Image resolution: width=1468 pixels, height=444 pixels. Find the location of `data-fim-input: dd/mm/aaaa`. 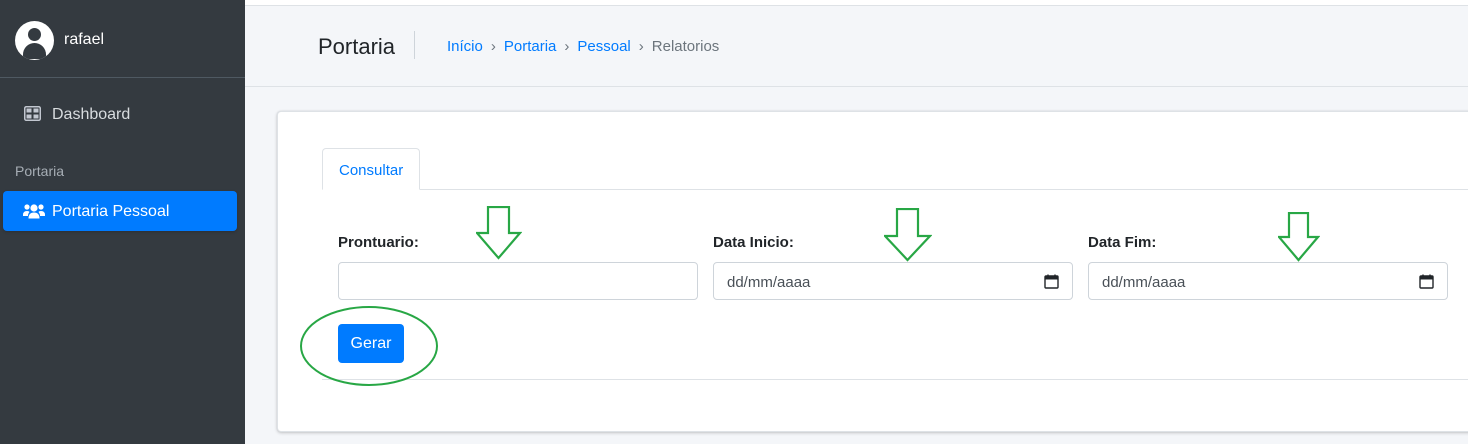

data-fim-input: dd/mm/aaaa is located at coordinates (1268, 281).